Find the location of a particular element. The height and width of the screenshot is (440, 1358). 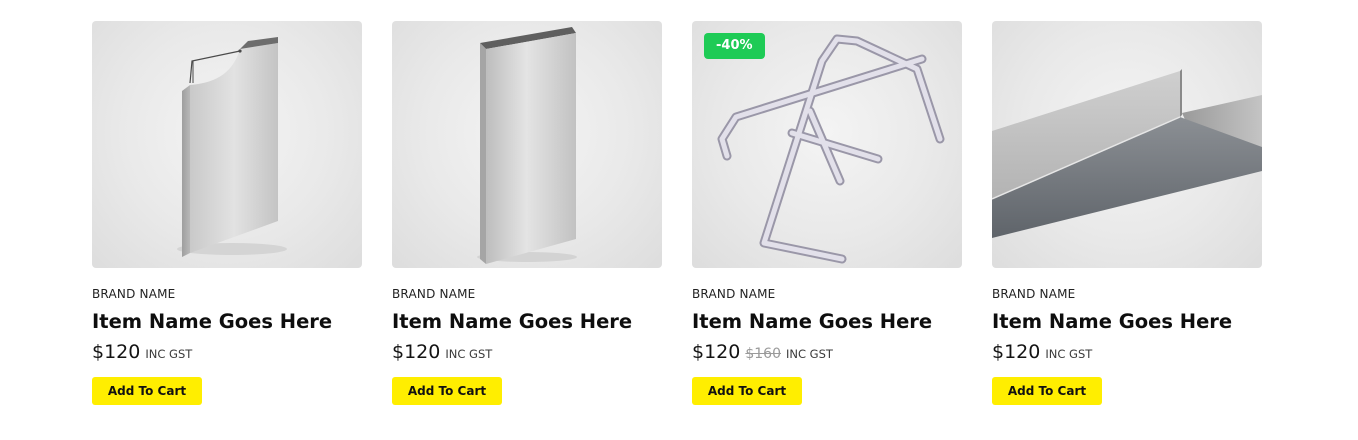

price-row: $120 $160 INC GST is located at coordinates (827, 353).